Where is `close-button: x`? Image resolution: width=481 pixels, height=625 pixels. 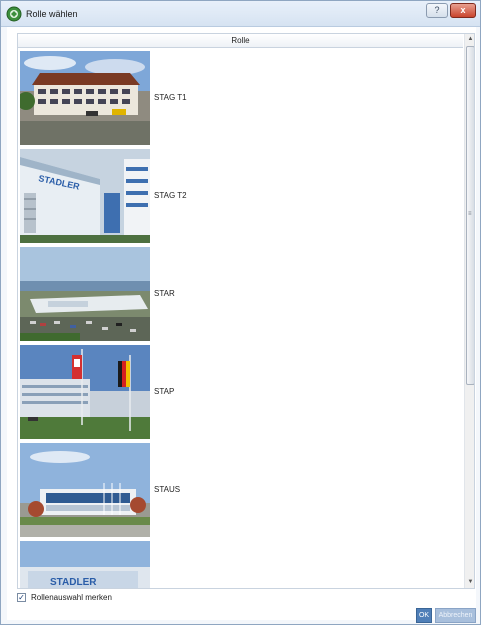 close-button: x is located at coordinates (463, 10).